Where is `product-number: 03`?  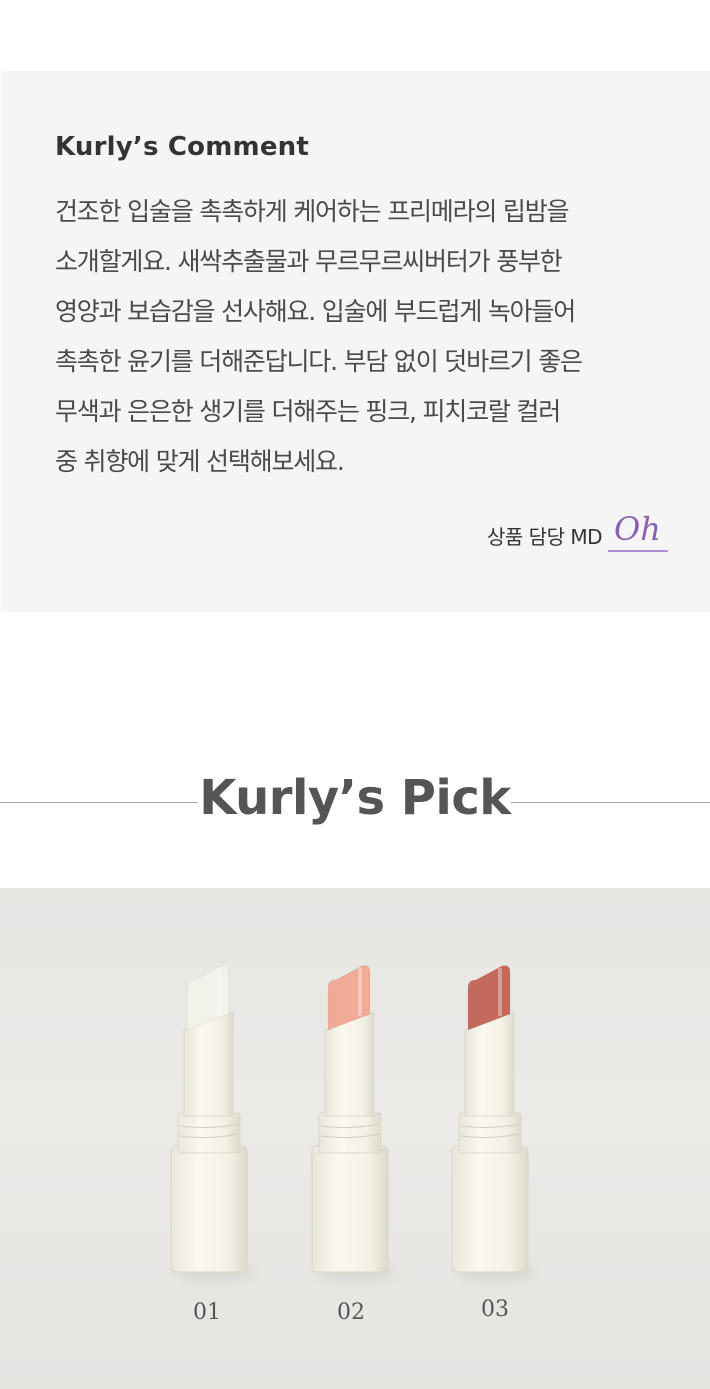 product-number: 03 is located at coordinates (495, 1309).